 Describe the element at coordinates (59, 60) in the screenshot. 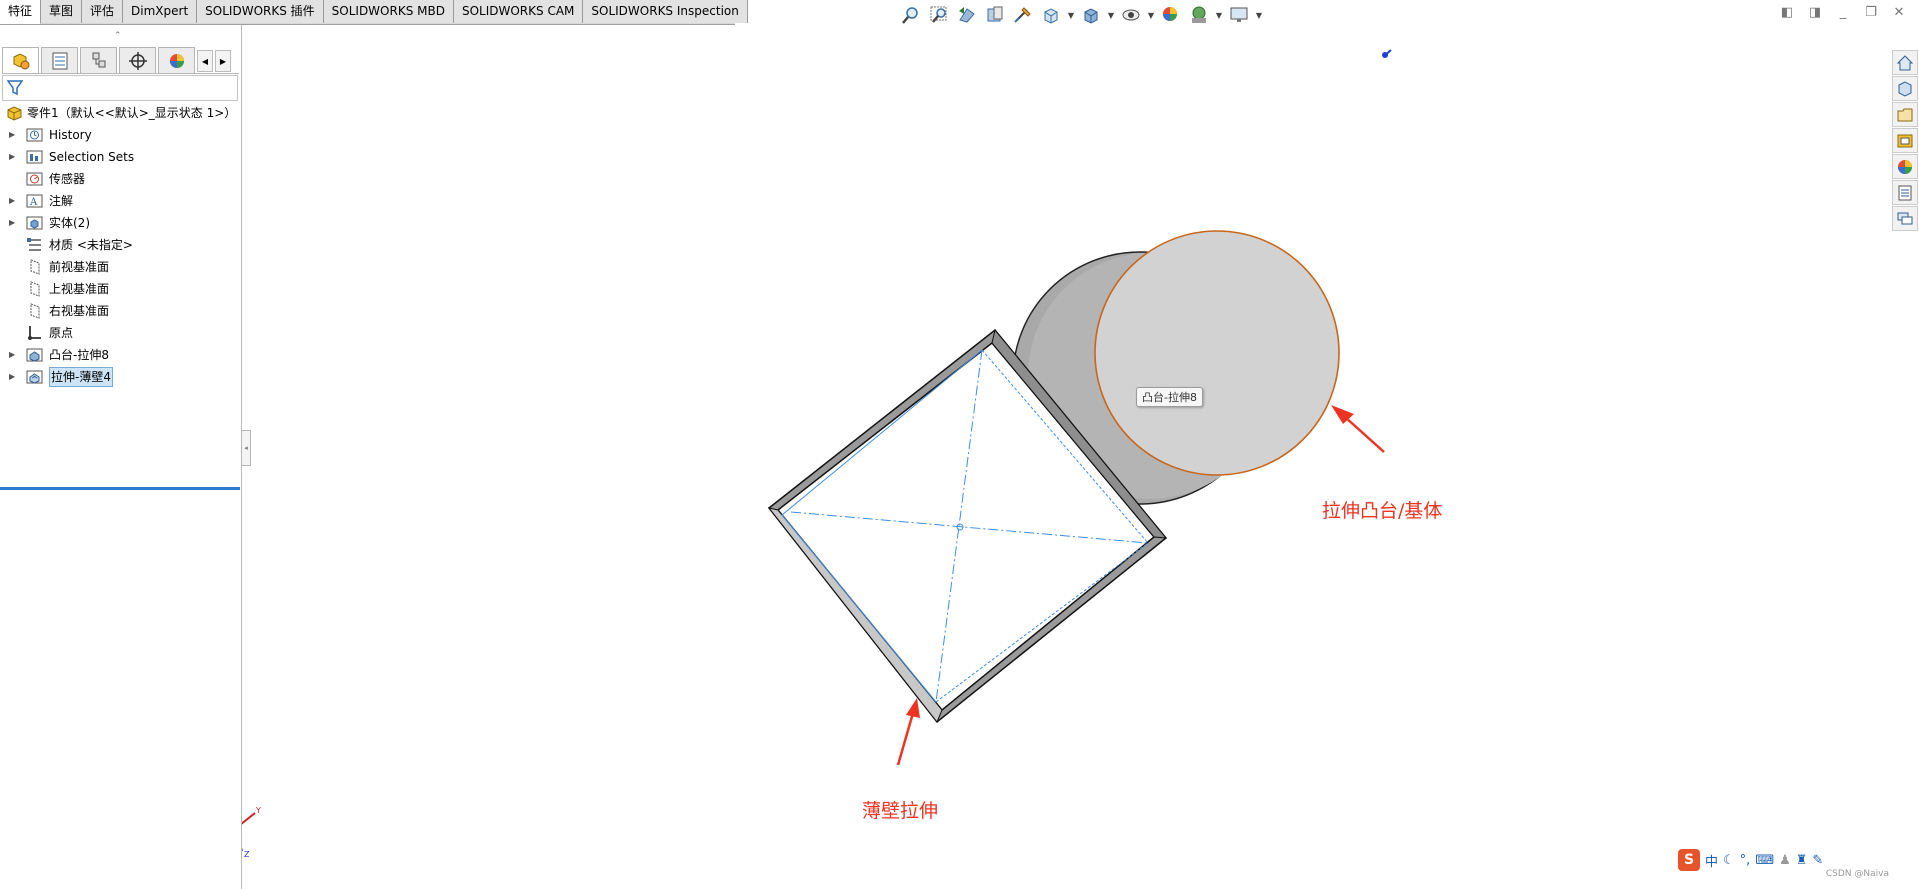

I see `property-manager-tab-icon` at that location.